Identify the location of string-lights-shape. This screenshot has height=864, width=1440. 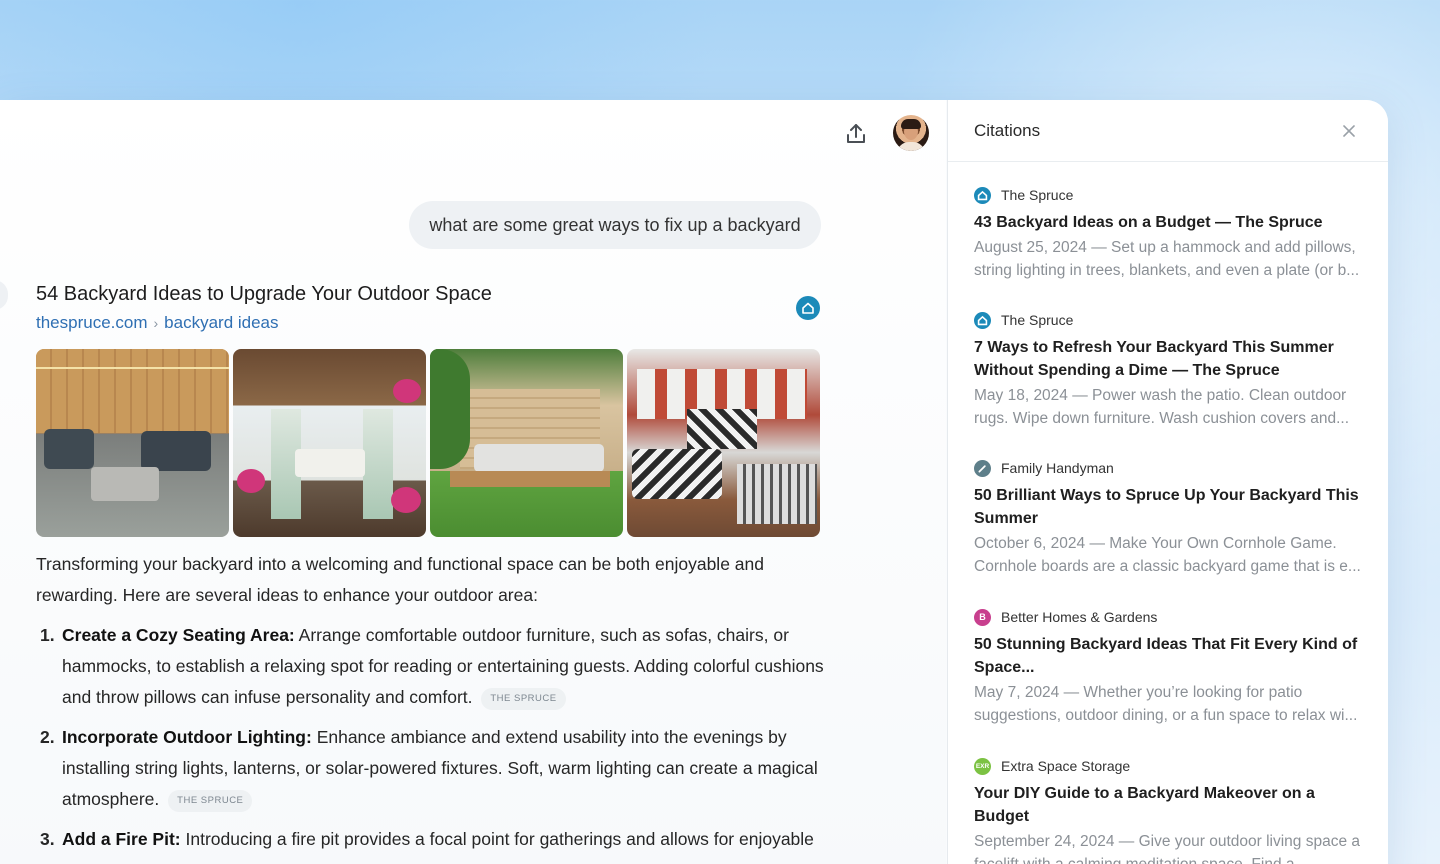
(132, 368).